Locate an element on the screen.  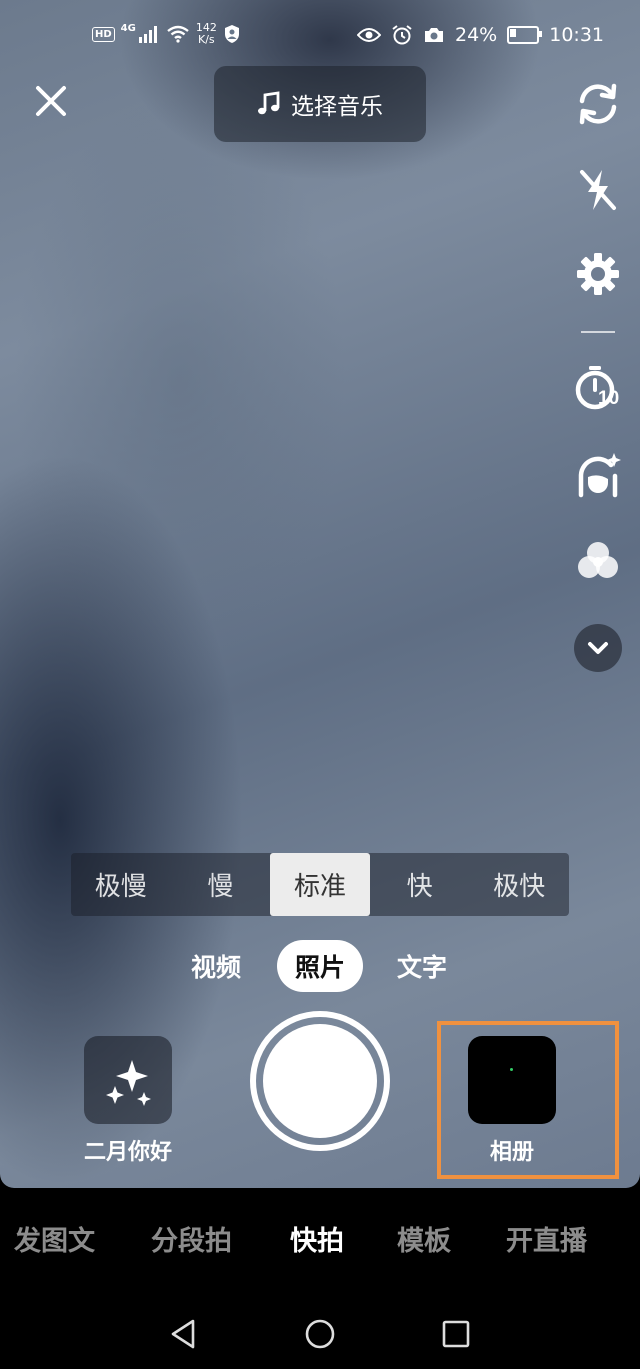
shutter-button is located at coordinates (320, 1081).